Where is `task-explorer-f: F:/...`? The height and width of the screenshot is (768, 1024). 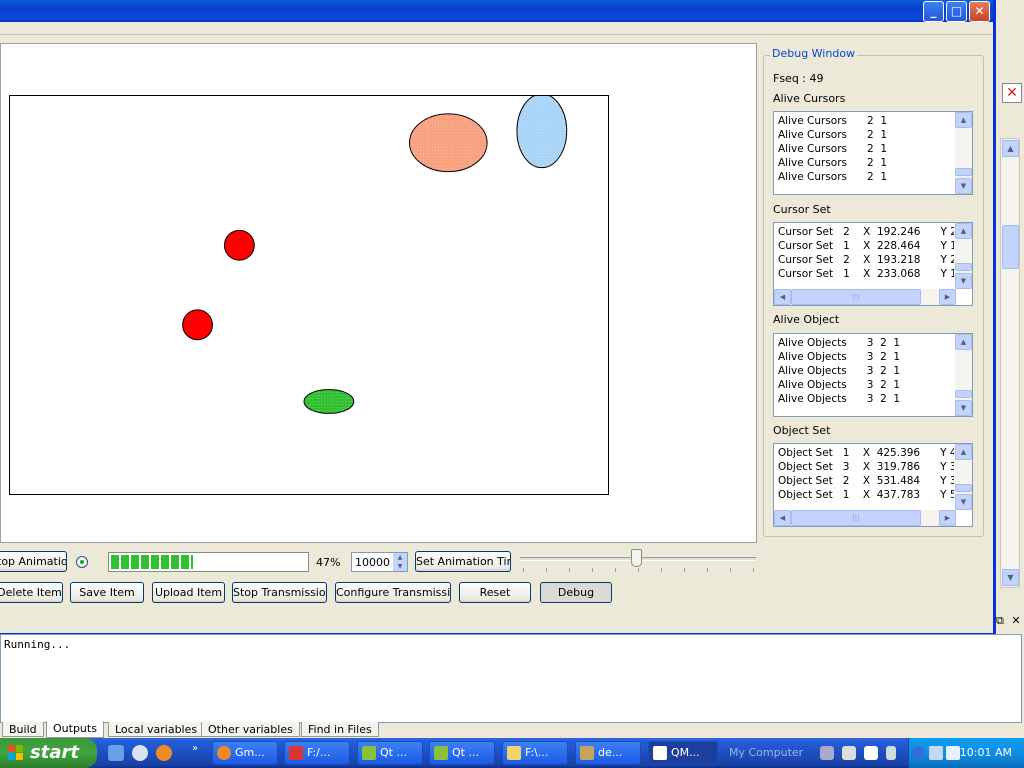
task-explorer-f: F:/... is located at coordinates (317, 753).